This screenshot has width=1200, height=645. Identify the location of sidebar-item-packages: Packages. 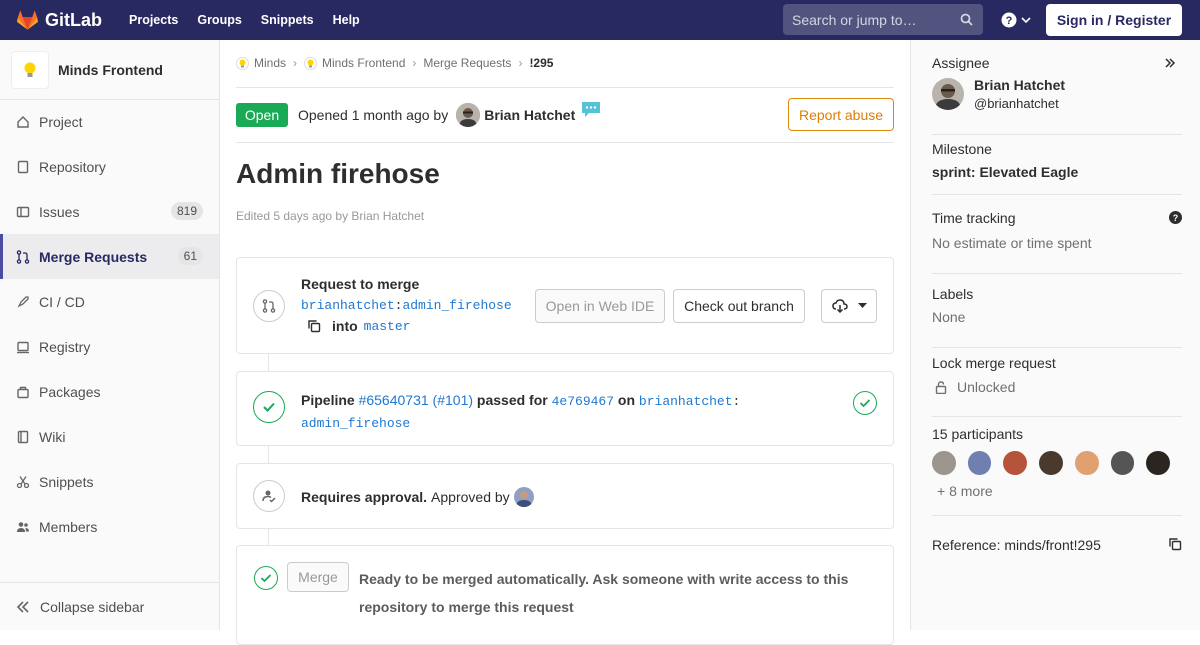
(109, 391).